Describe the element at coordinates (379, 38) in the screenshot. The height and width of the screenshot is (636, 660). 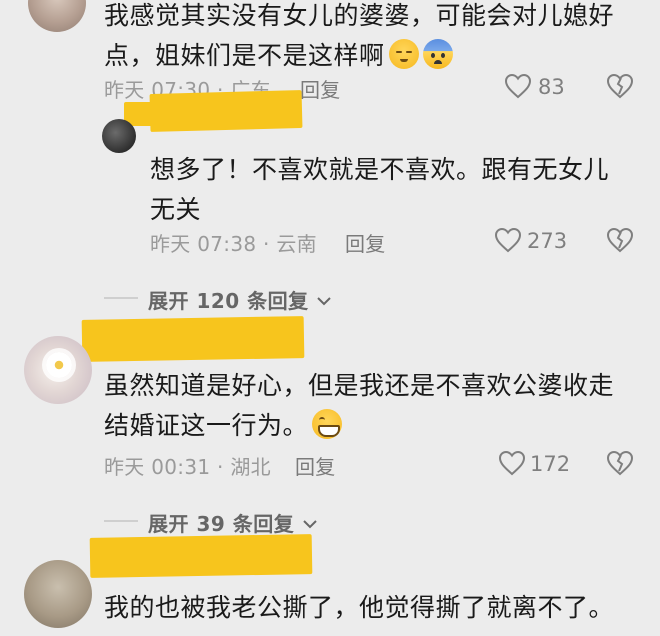
I see `comment-text: 我感觉其实没有女儿的婆婆，可能会对儿媳好 点，姐妹们是不是这样啊` at that location.